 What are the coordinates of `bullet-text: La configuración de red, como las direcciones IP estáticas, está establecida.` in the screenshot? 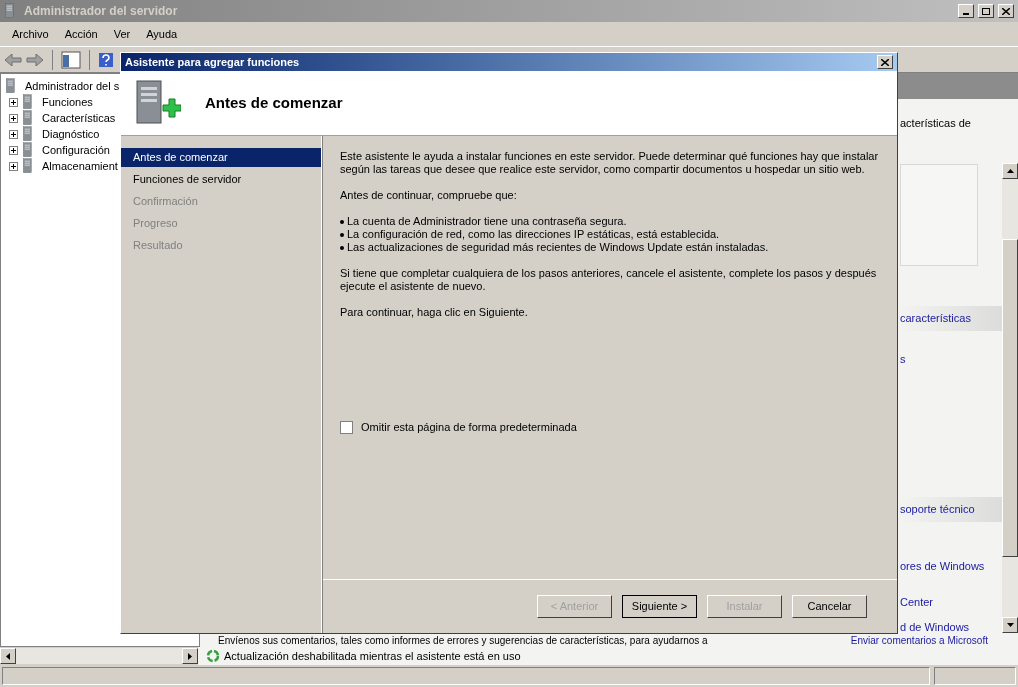 It's located at (533, 234).